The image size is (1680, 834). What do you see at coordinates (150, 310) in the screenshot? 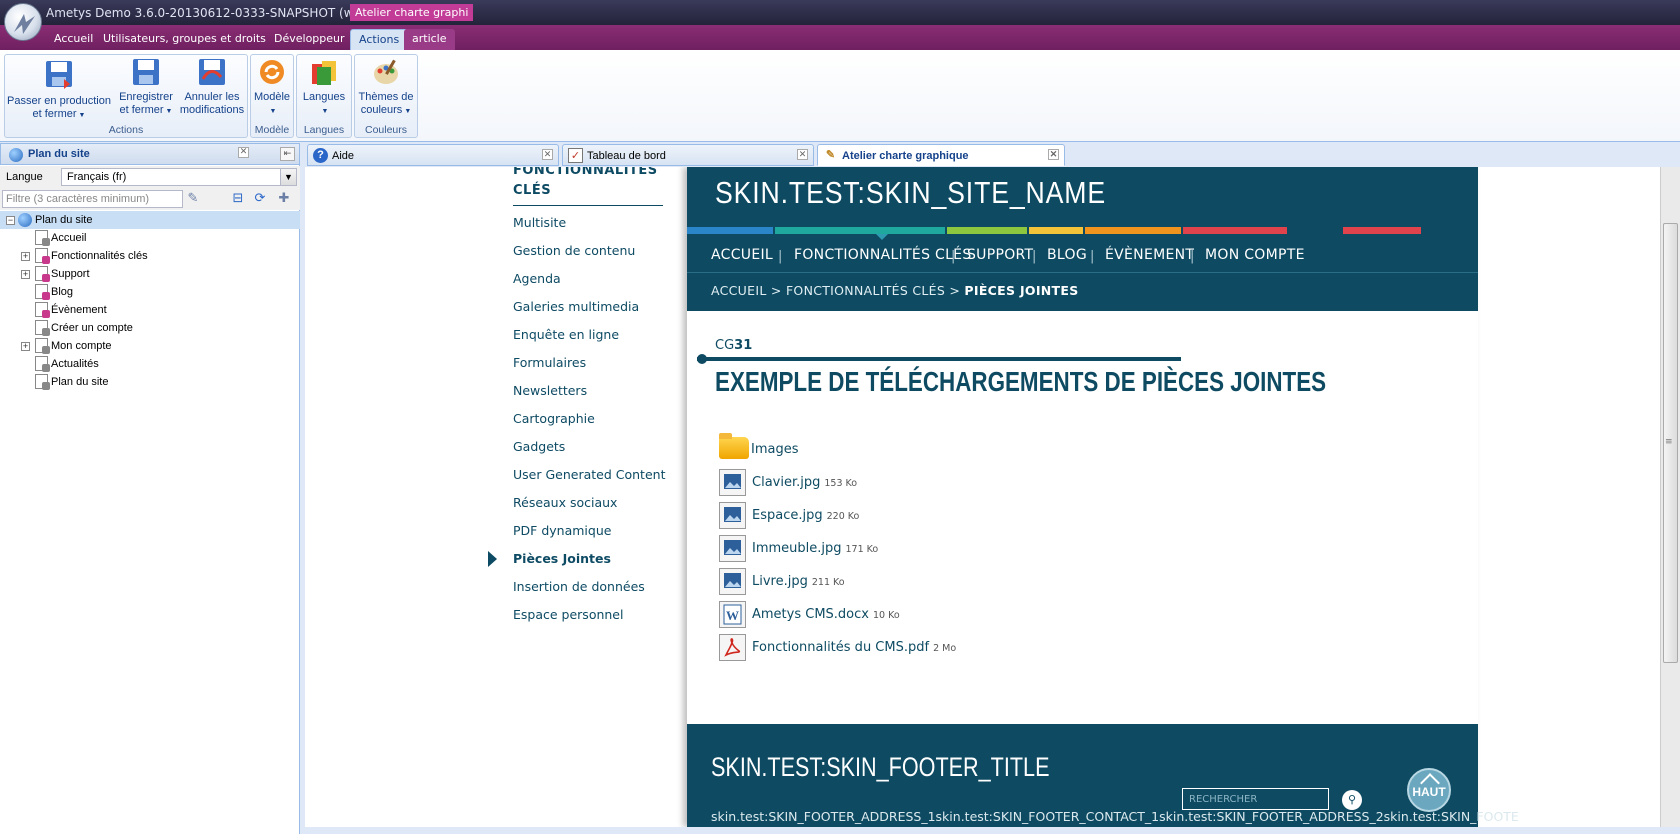
I see `tree-item-evenement: Évènement` at bounding box center [150, 310].